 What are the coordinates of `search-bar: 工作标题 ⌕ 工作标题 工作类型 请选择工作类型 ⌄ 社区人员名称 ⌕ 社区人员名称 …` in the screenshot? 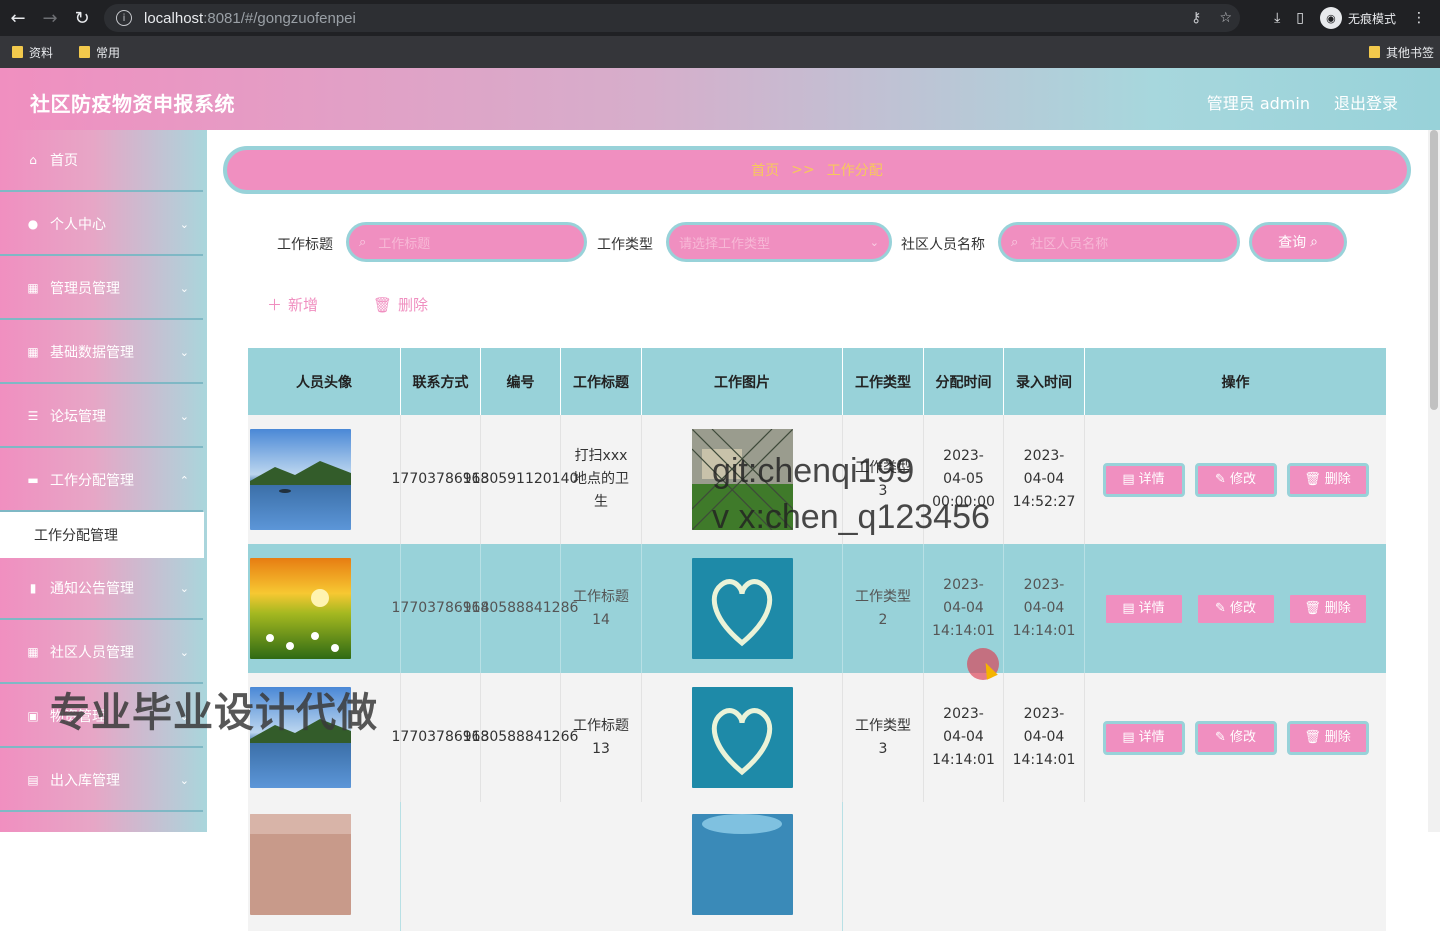 It's located at (817, 242).